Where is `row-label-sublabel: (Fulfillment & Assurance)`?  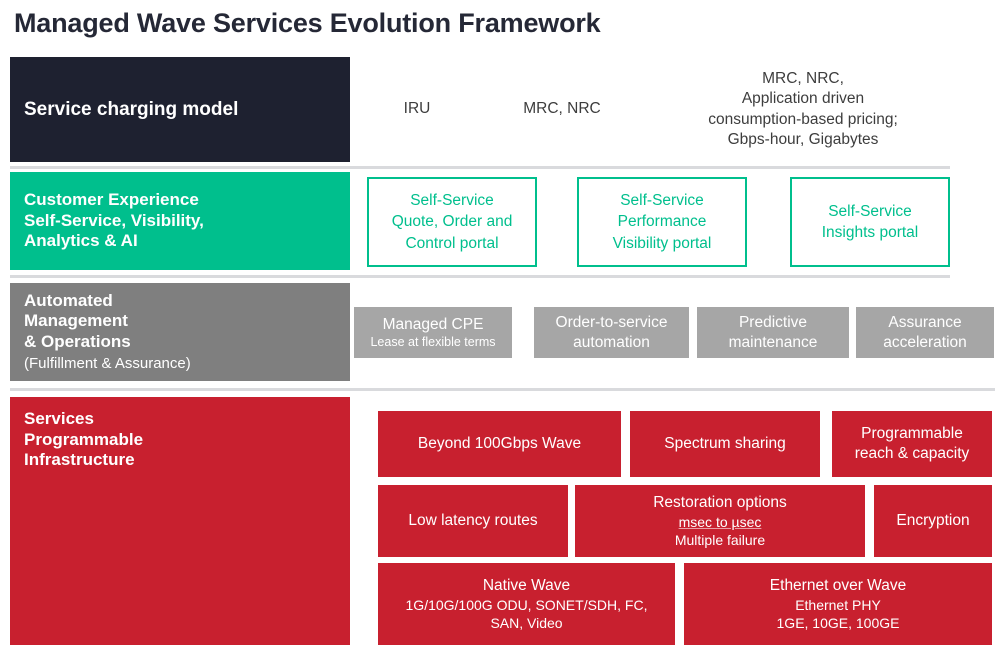 row-label-sublabel: (Fulfillment & Assurance) is located at coordinates (107, 363).